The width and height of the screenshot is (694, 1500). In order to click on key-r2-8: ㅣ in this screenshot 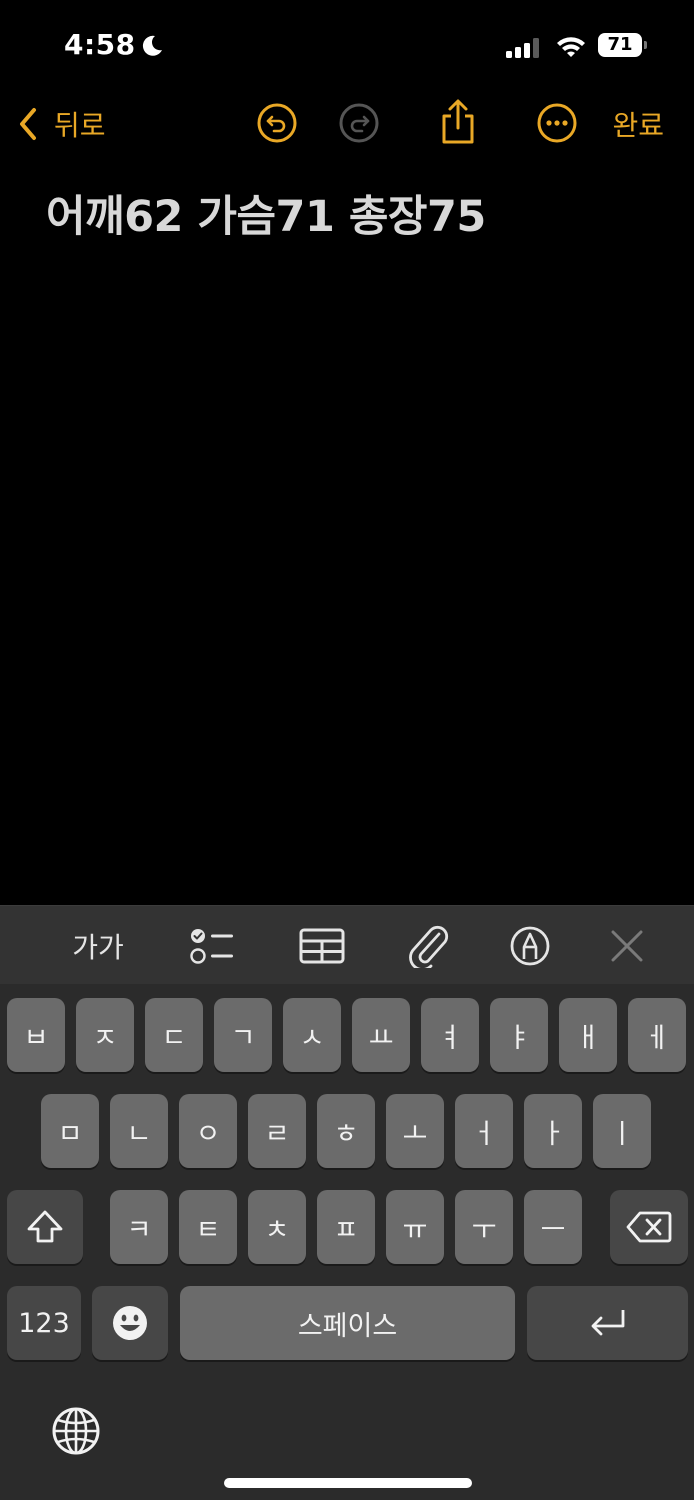, I will do `click(622, 1131)`.